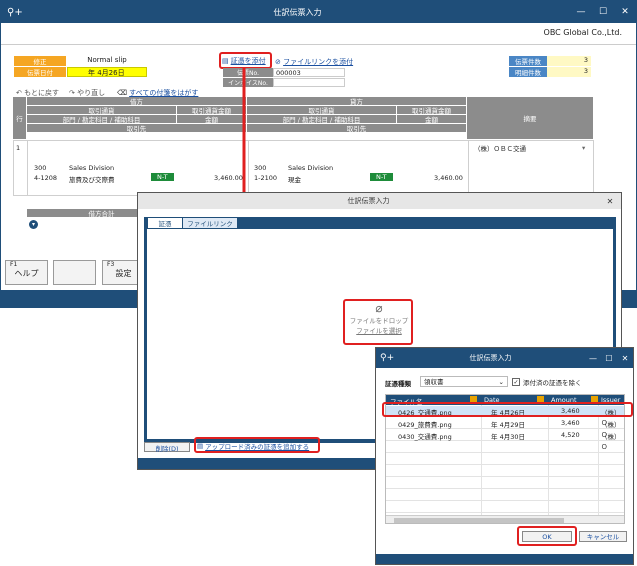  I want to click on tab-file-link: ファイルリンク, so click(210, 223).